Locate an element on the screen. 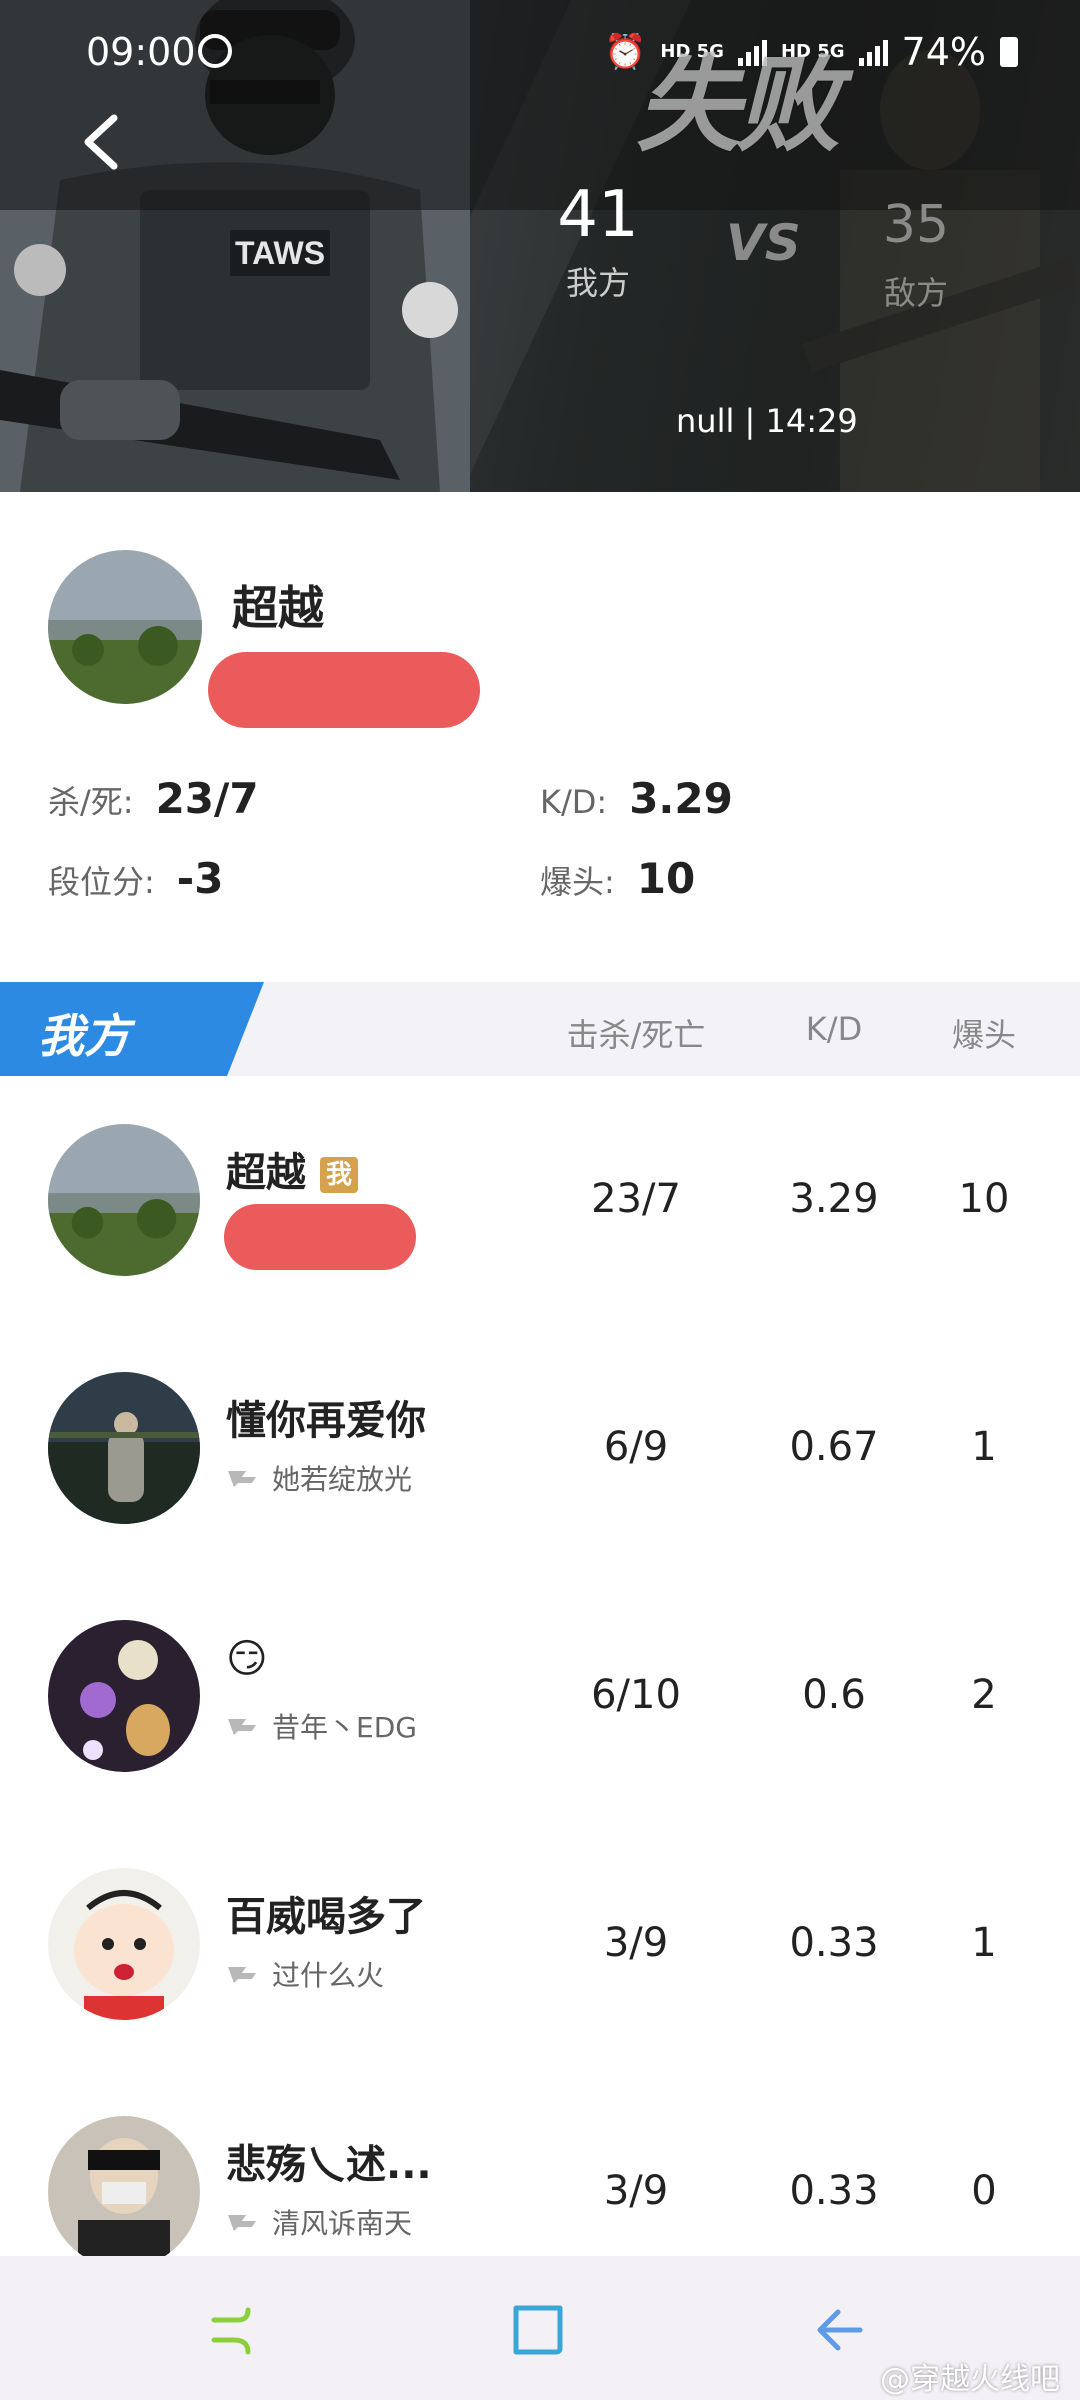 The height and width of the screenshot is (2400, 1080). column-headshots: 爆头 is located at coordinates (983, 1035).